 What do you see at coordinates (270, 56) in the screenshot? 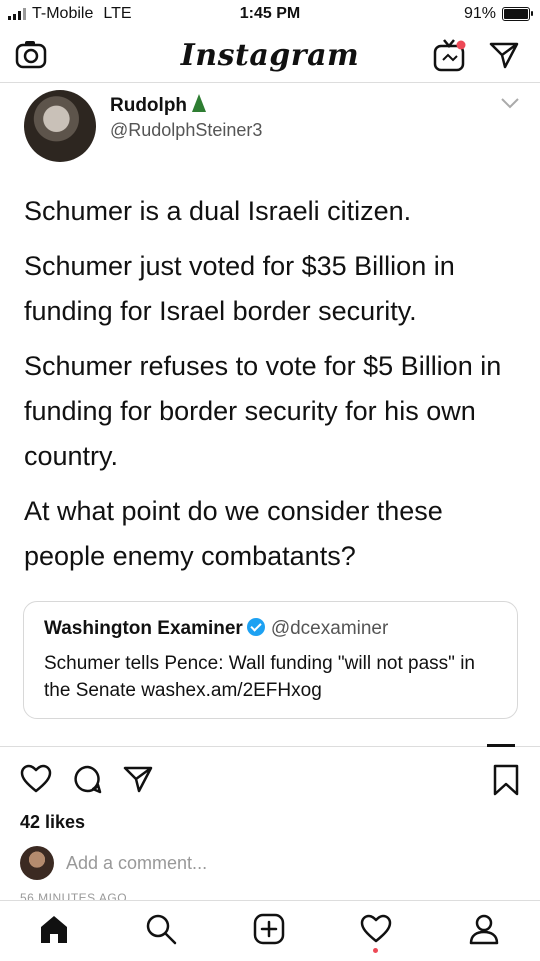
I see `app-header: Instagram` at bounding box center [270, 56].